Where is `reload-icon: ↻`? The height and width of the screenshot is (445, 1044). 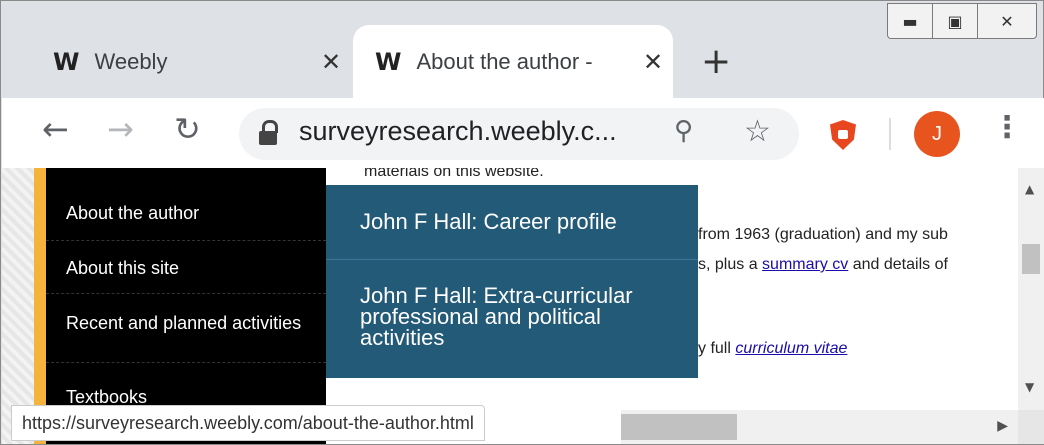 reload-icon: ↻ is located at coordinates (187, 129).